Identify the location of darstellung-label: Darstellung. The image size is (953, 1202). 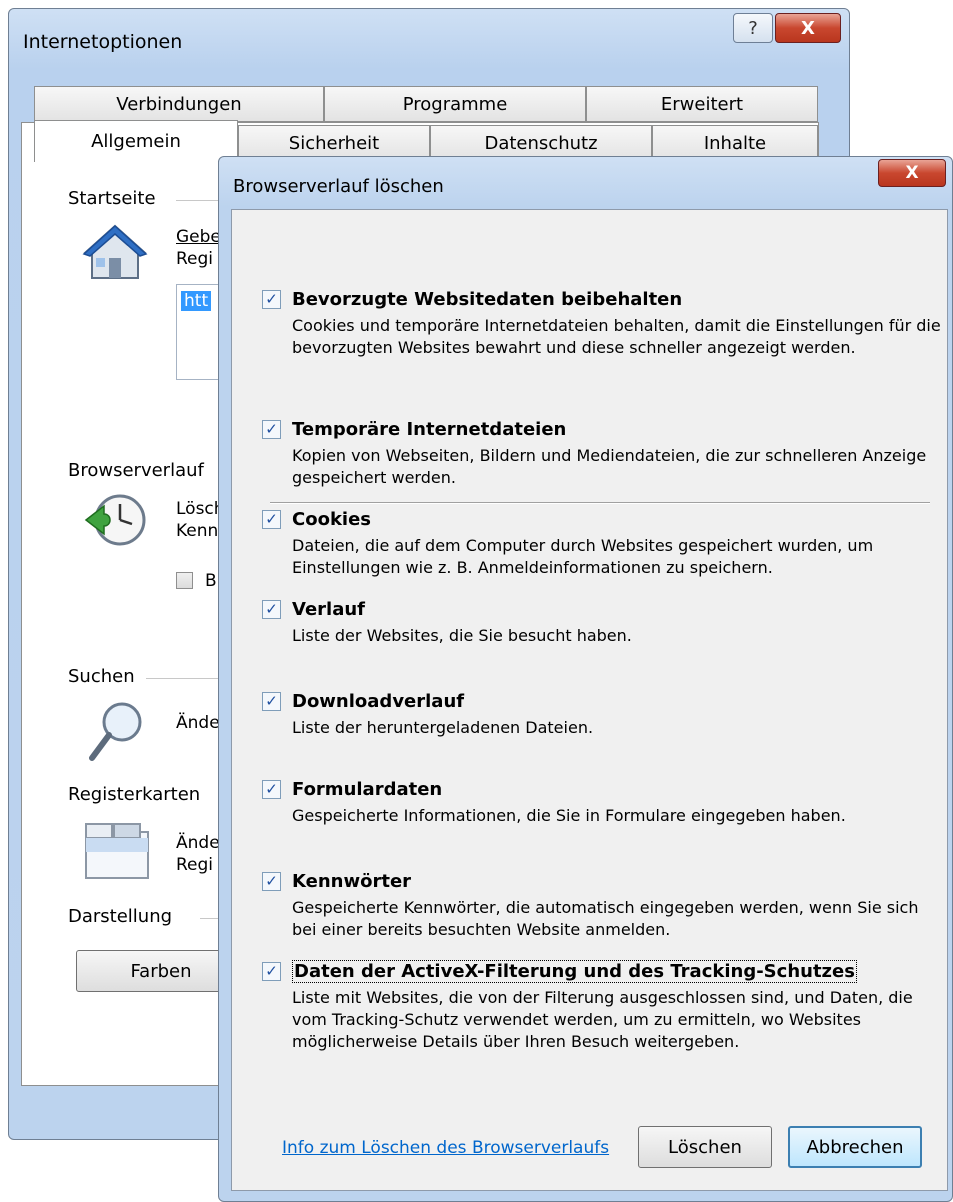
(120, 916).